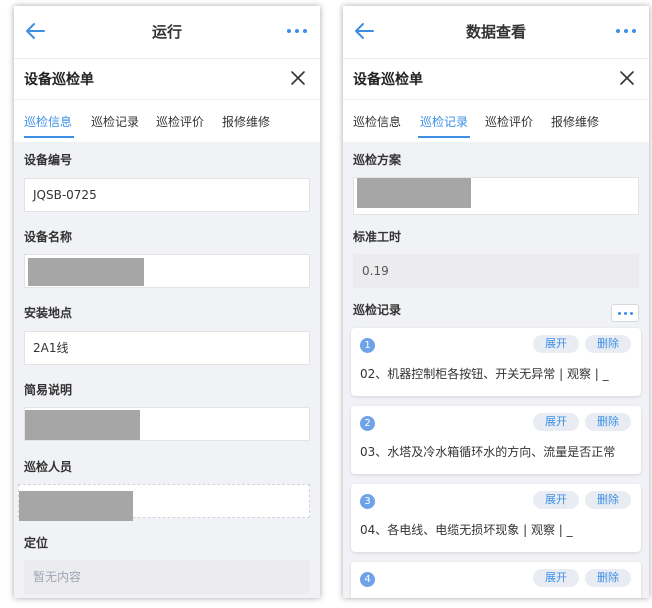 The image size is (652, 608). I want to click on std-hours-field: 0.19, so click(496, 271).